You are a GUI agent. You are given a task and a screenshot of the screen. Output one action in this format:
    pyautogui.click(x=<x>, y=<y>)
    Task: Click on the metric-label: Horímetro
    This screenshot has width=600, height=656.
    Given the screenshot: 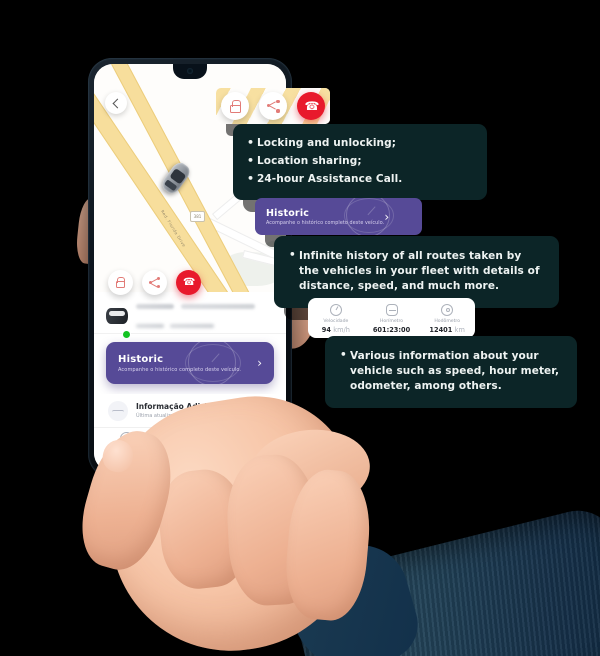 What is the action you would take?
    pyautogui.click(x=391, y=321)
    